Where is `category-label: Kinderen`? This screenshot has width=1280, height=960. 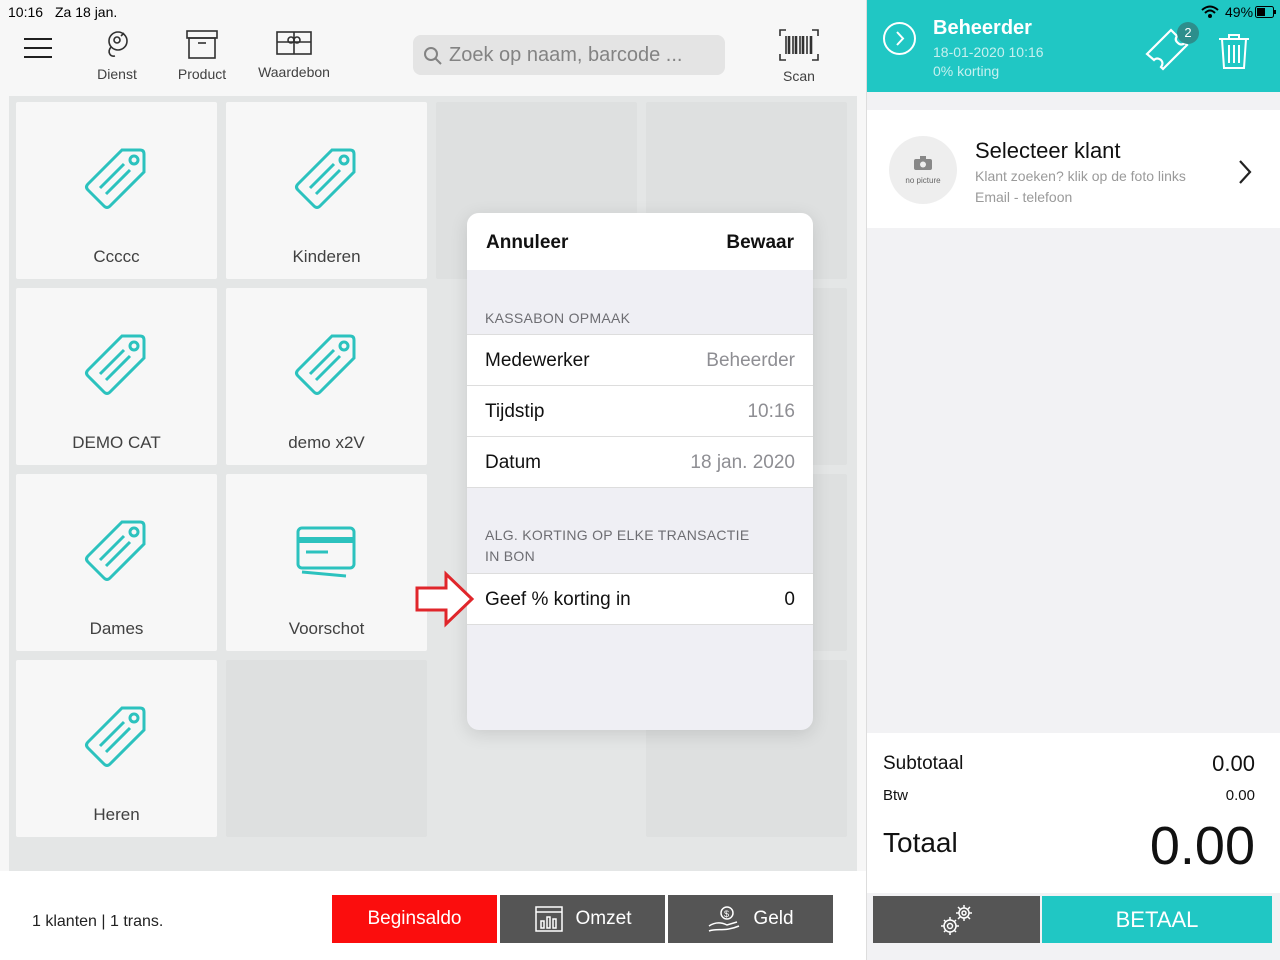 category-label: Kinderen is located at coordinates (326, 256).